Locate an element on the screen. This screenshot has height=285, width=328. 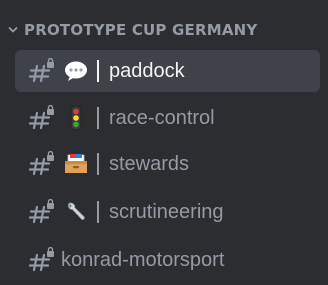
traffic-light-emoji-icon is located at coordinates (76, 118).